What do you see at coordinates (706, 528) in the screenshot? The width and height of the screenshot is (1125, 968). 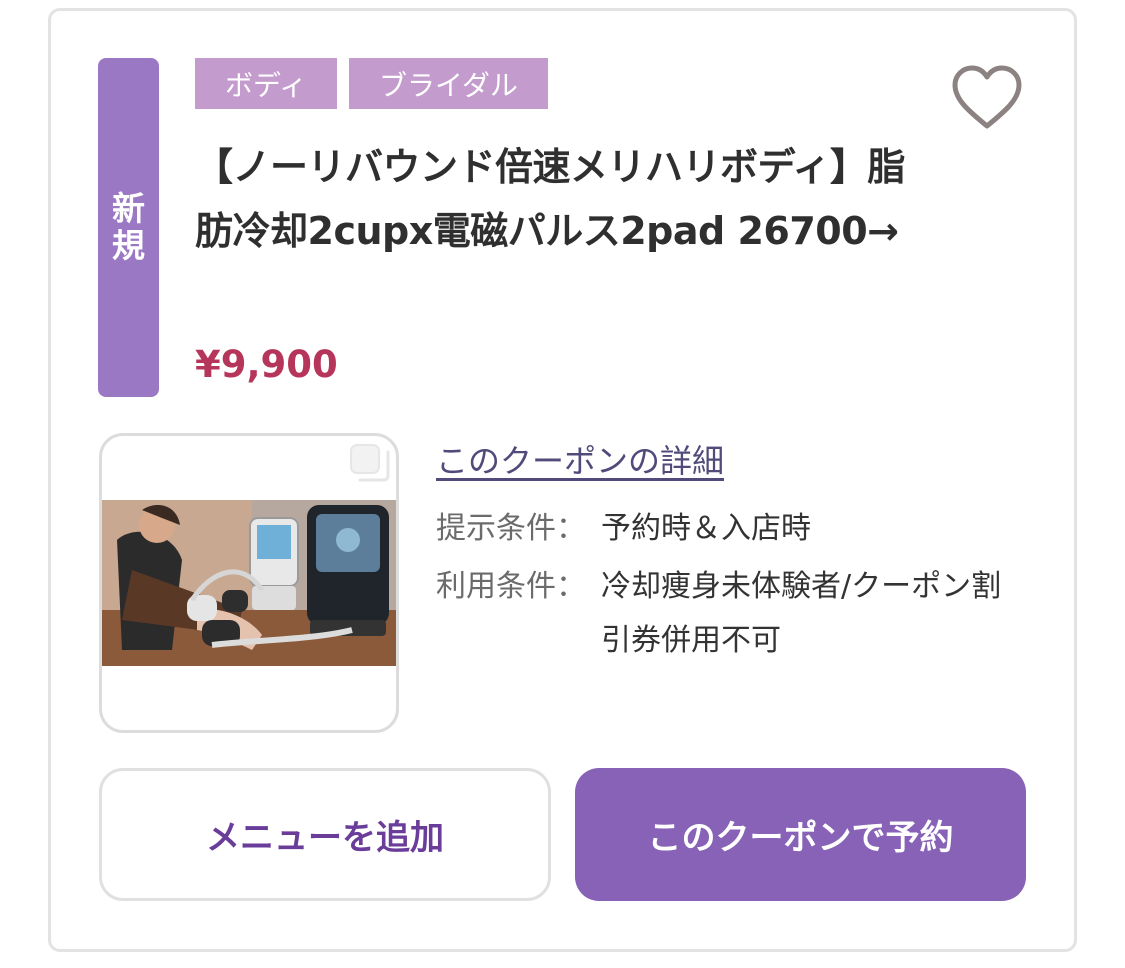 I see `condition-value: 予約時＆入店時` at bounding box center [706, 528].